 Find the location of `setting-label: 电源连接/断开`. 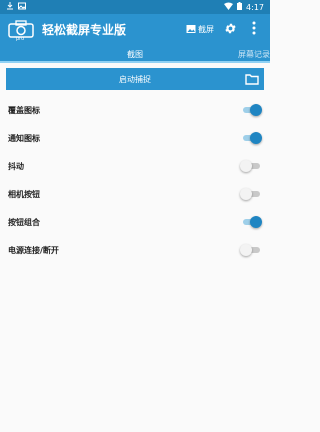

setting-label: 电源连接/断开 is located at coordinates (33, 250).